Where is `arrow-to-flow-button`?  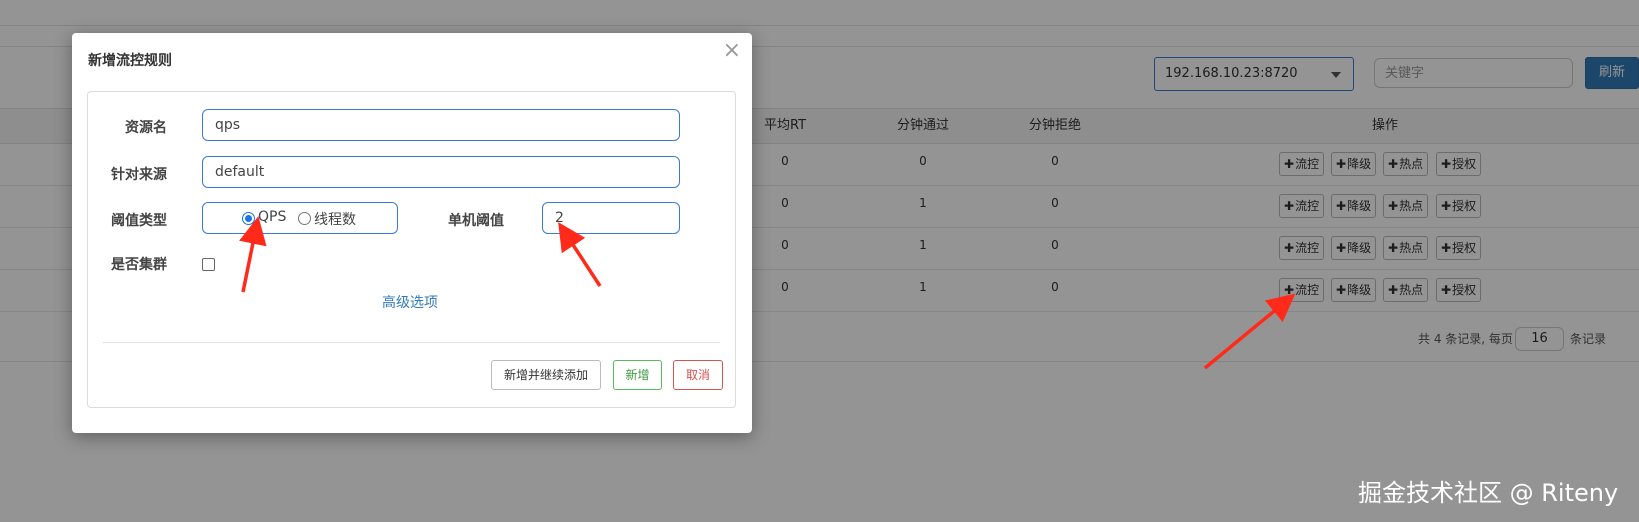 arrow-to-flow-button is located at coordinates (1249, 331).